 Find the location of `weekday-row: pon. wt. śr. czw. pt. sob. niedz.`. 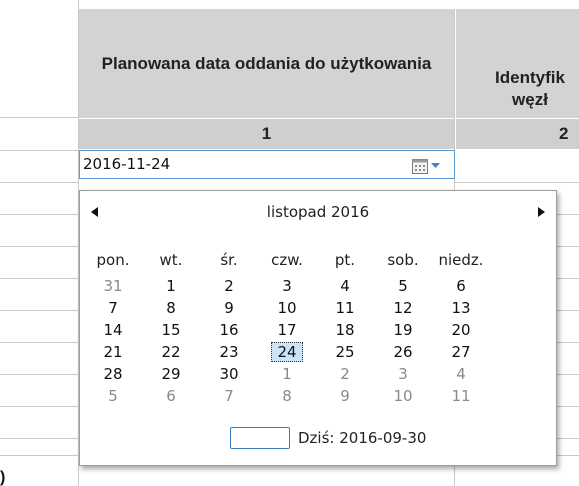

weekday-row: pon. wt. śr. czw. pt. sob. niedz. is located at coordinates (287, 260).